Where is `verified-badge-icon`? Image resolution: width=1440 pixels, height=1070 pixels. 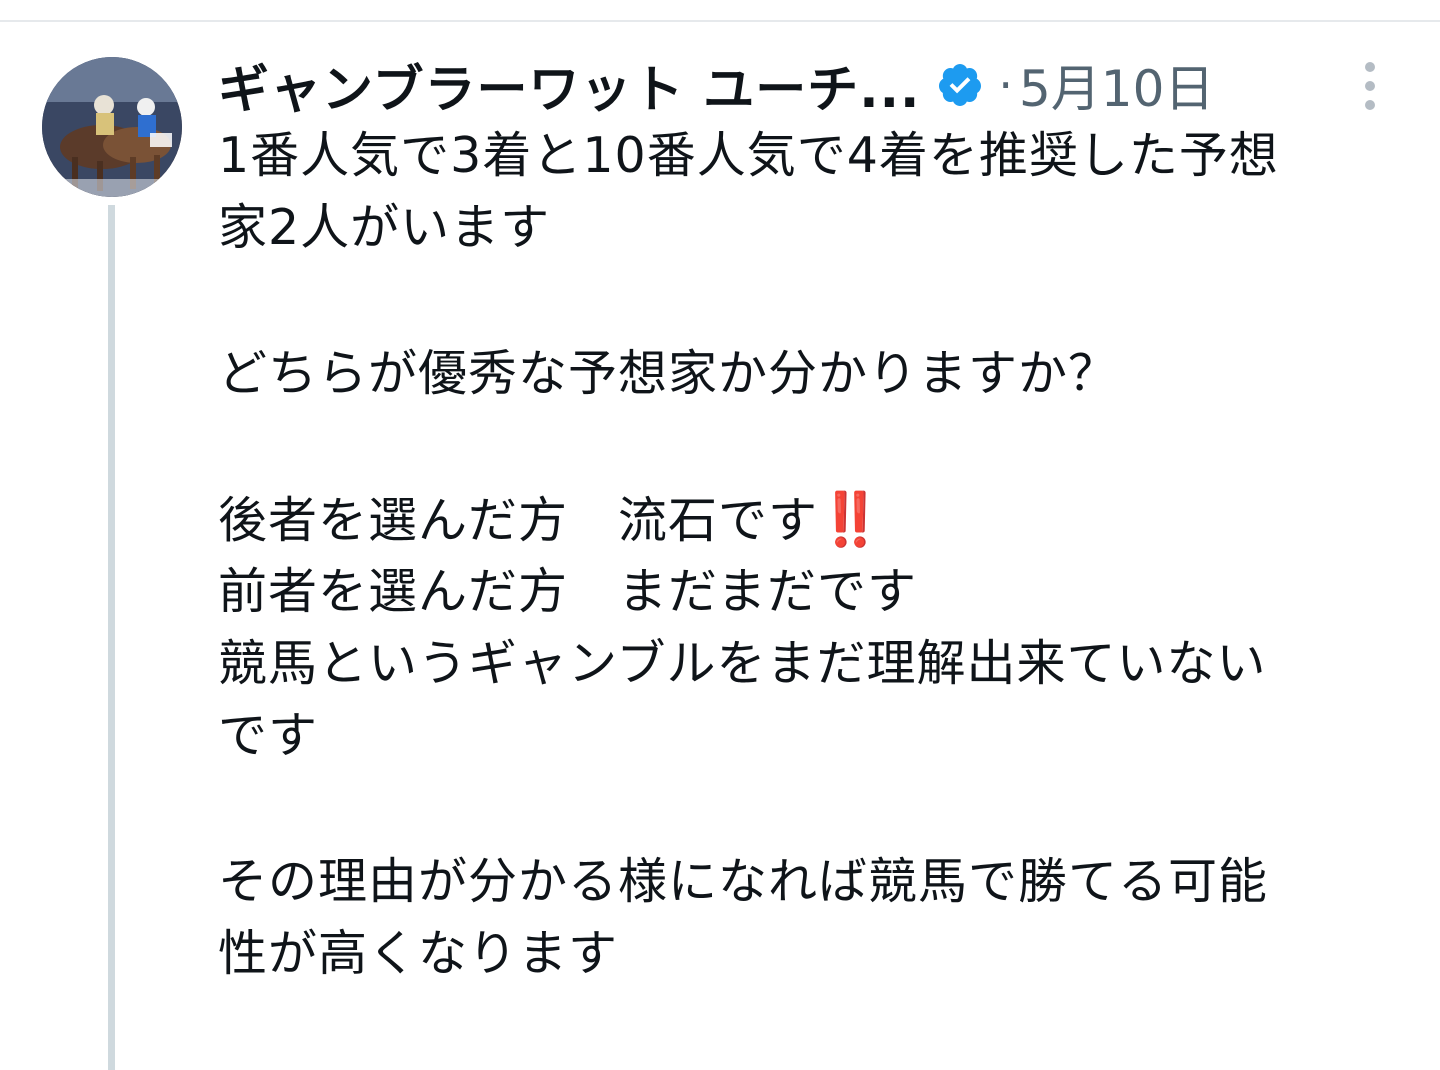
verified-badge-icon is located at coordinates (960, 85).